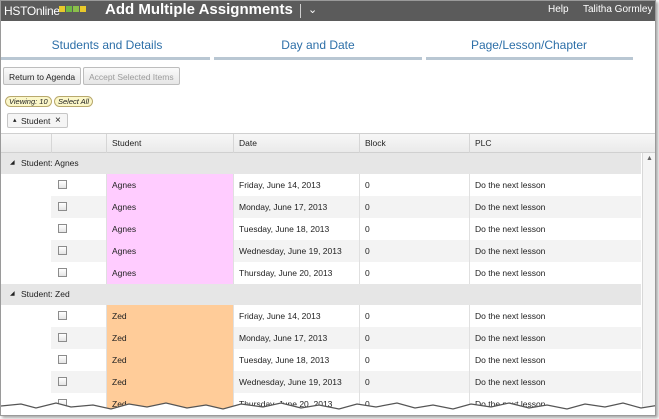  What do you see at coordinates (555, 143) in the screenshot?
I see `header-plc: PLC` at bounding box center [555, 143].